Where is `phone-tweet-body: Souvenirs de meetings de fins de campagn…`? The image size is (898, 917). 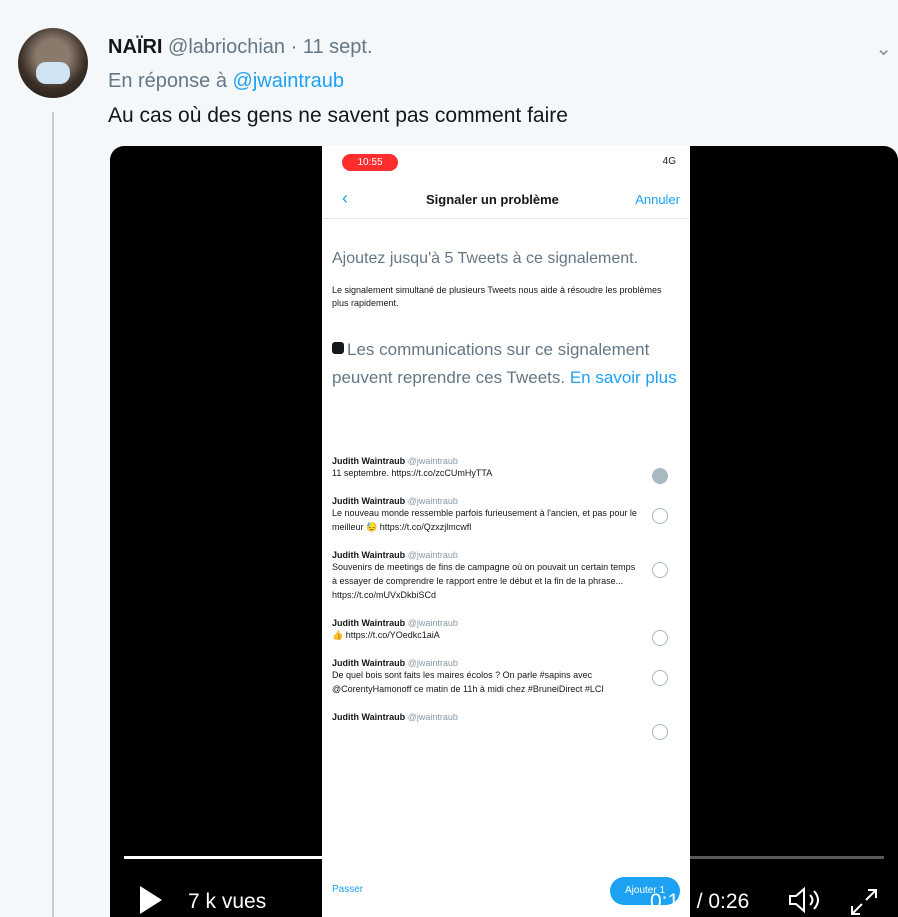 phone-tweet-body: Souvenirs de meetings de fins de campagn… is located at coordinates (484, 581).